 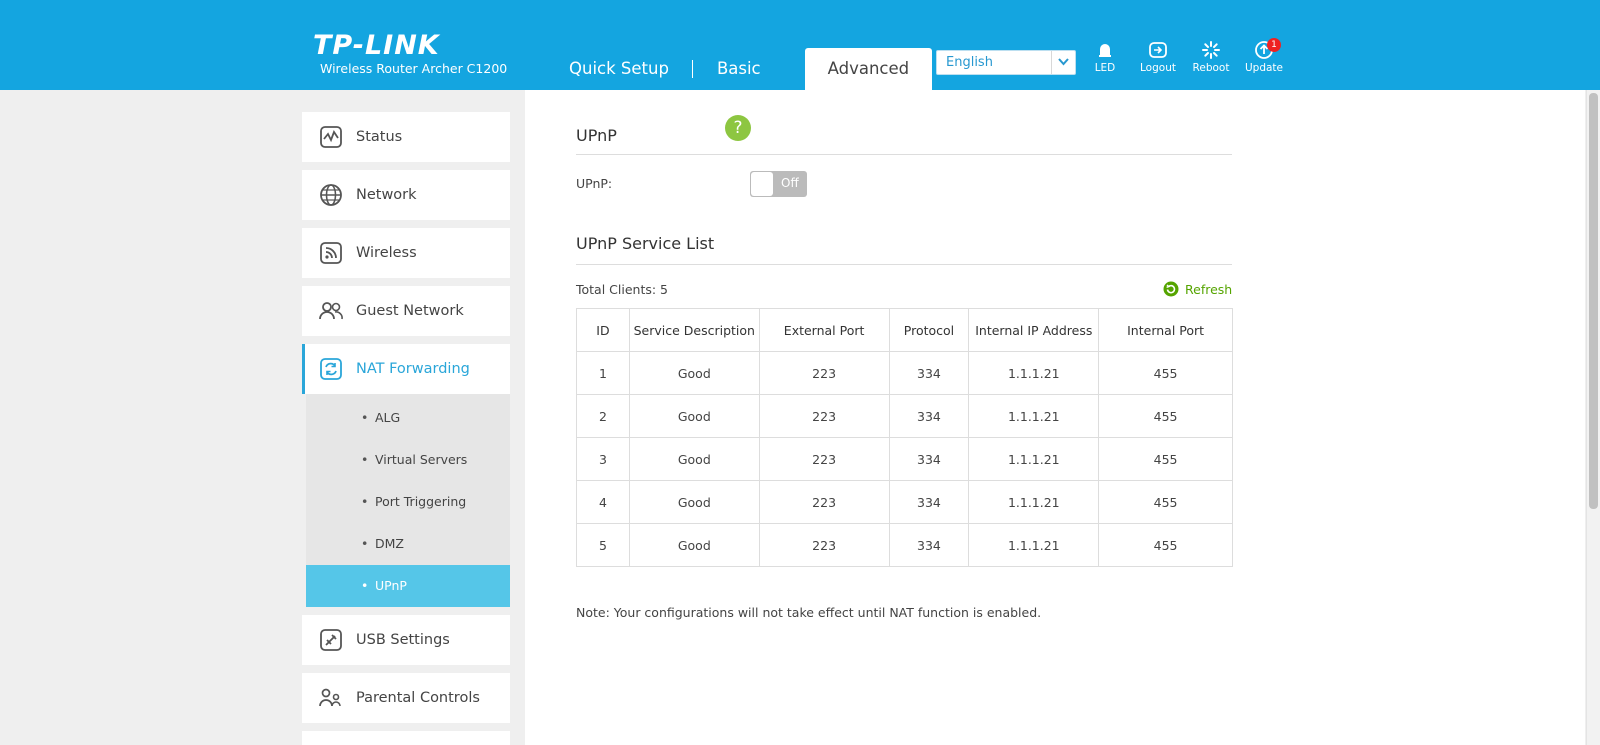 What do you see at coordinates (762, 184) in the screenshot?
I see `toggle-knob` at bounding box center [762, 184].